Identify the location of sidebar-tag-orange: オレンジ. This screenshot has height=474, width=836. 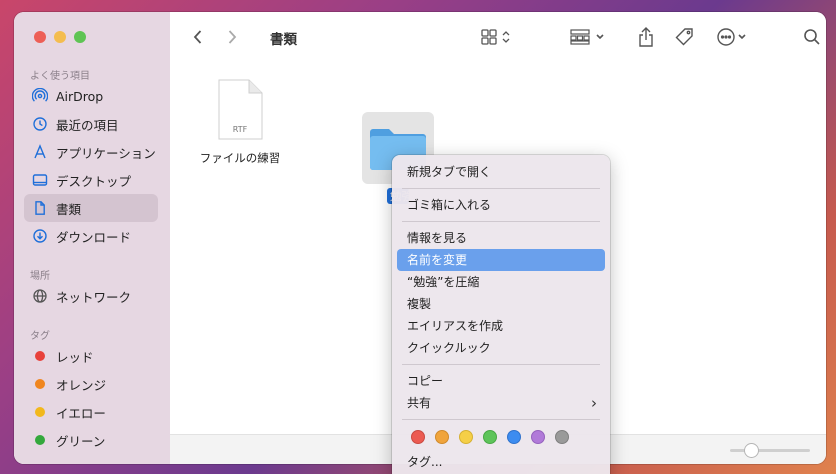
(91, 384).